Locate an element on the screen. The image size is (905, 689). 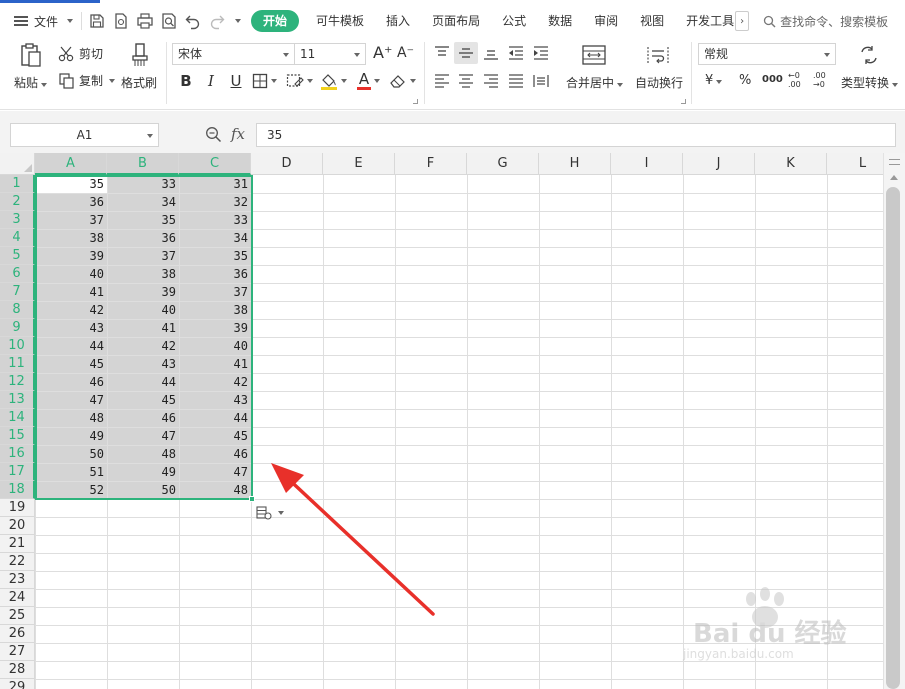
row-header-26: 26 is located at coordinates (17, 634).